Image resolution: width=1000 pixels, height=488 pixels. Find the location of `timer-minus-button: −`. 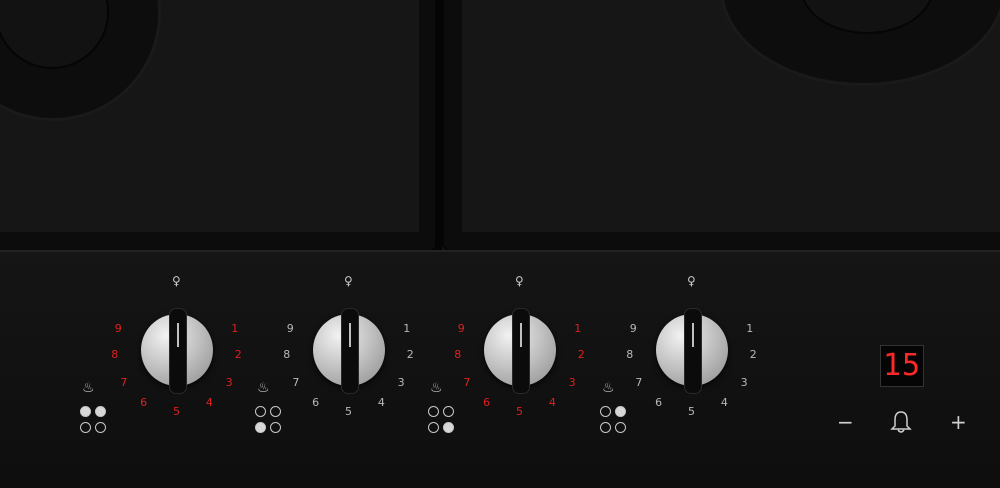

timer-minus-button: − is located at coordinates (845, 422).